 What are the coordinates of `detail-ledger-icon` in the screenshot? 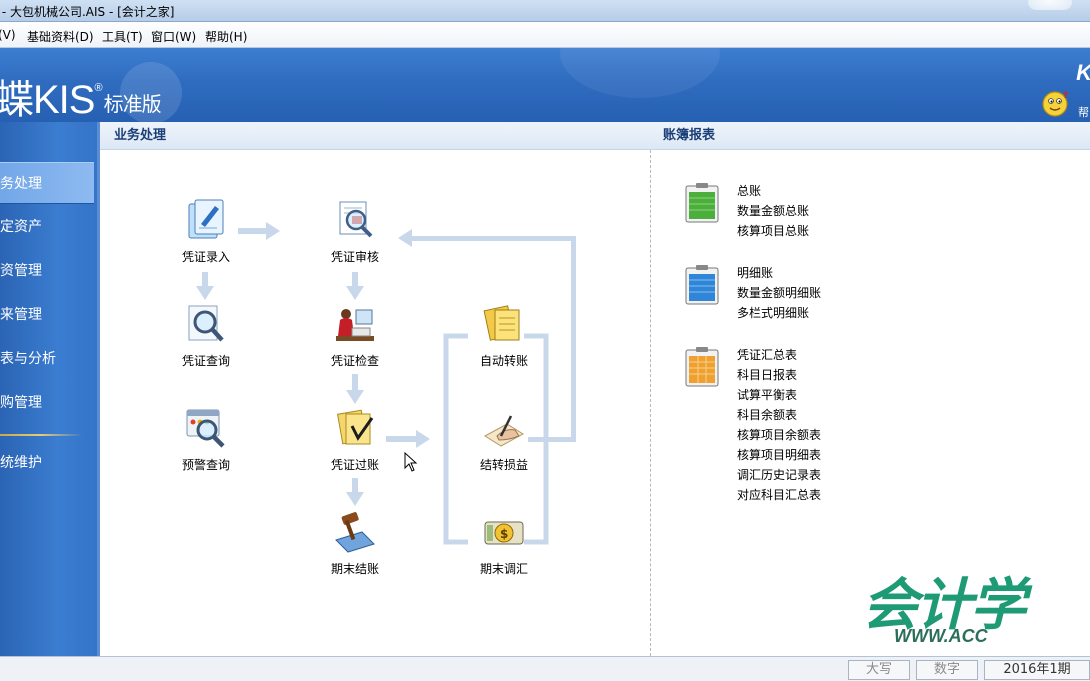 It's located at (702, 285).